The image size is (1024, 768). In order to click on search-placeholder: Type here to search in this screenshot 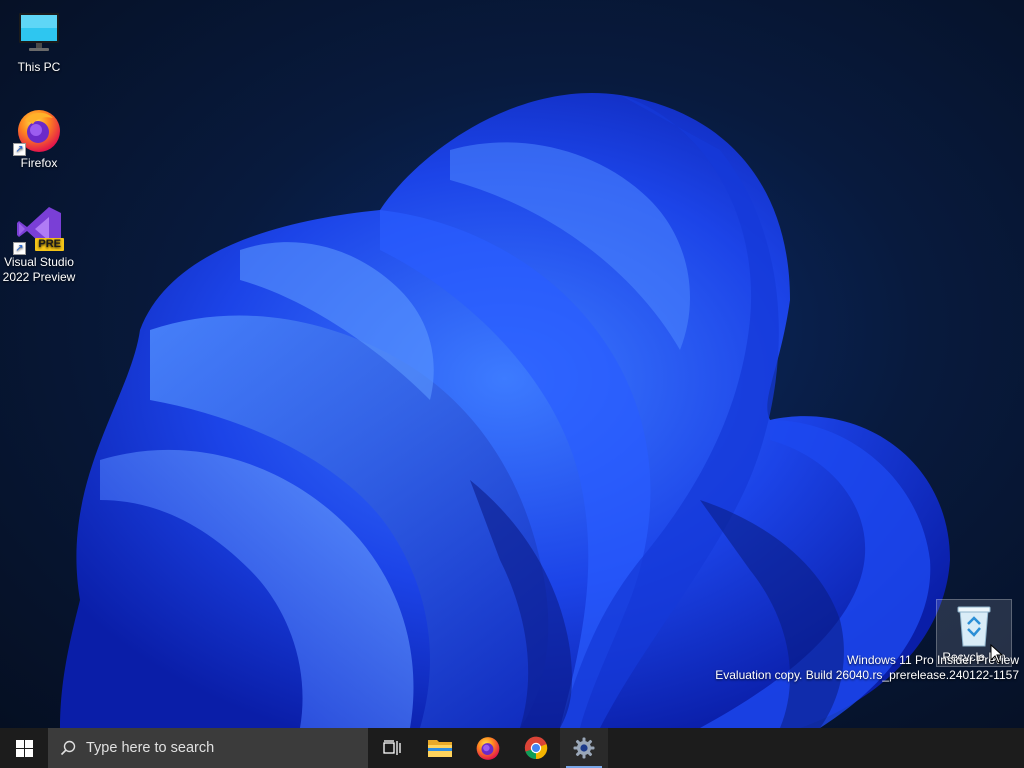, I will do `click(150, 748)`.